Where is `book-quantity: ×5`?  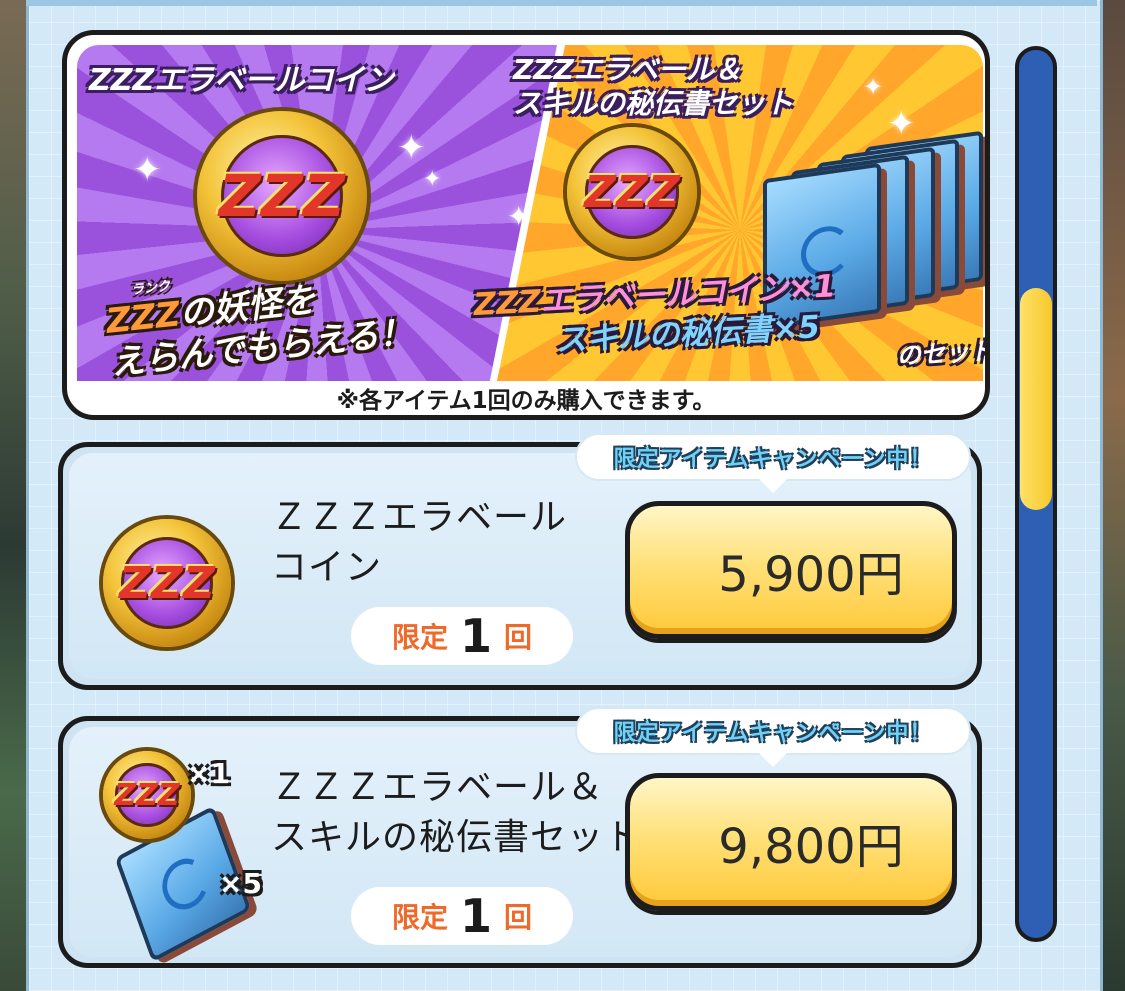
book-quantity: ×5 is located at coordinates (240, 883).